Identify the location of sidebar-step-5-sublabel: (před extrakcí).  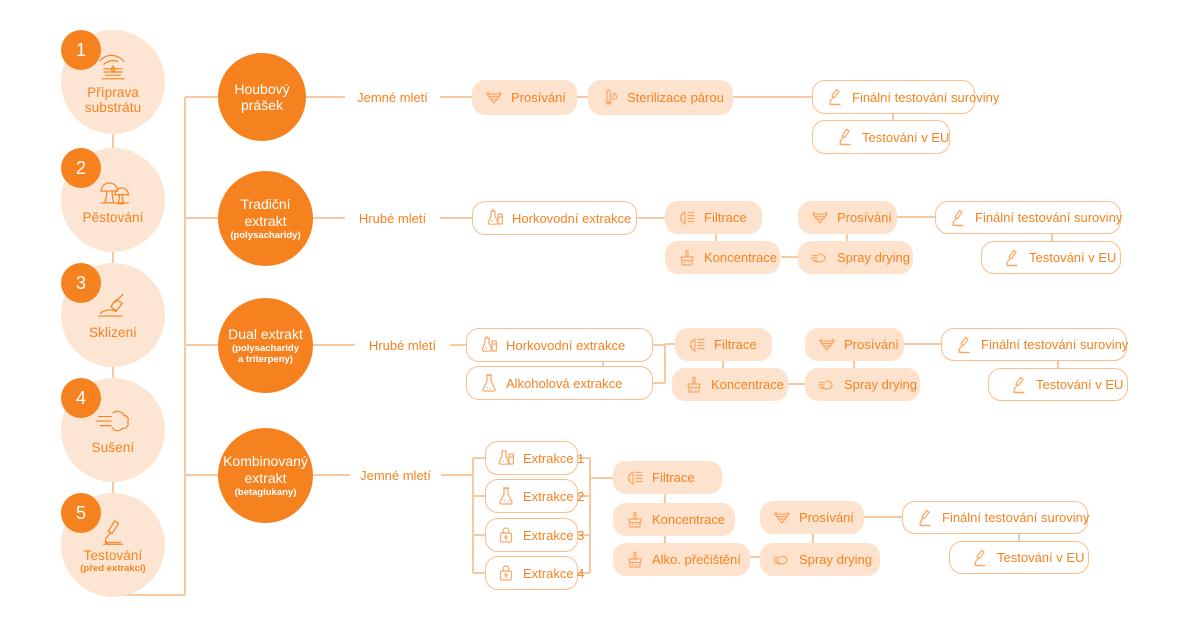
(113, 568).